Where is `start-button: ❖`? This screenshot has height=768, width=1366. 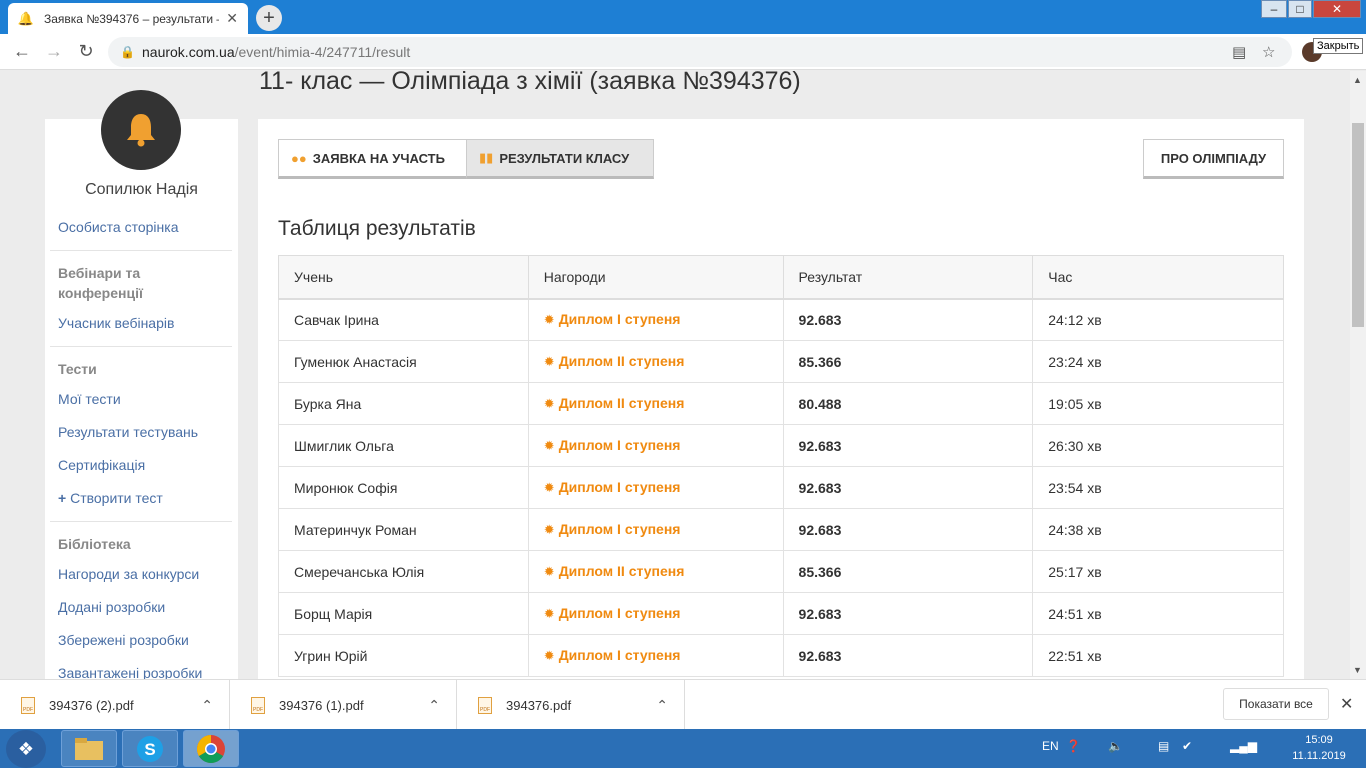
start-button: ❖ is located at coordinates (26, 749).